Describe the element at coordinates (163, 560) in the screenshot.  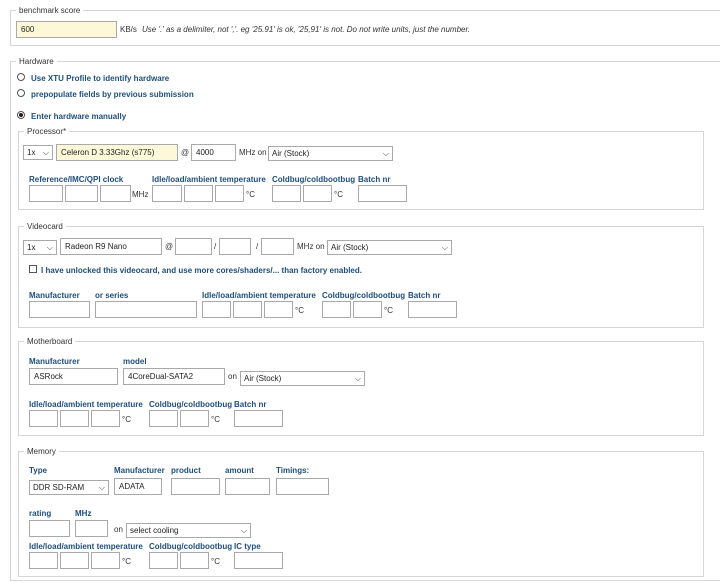
I see `memory-coldbug-input` at that location.